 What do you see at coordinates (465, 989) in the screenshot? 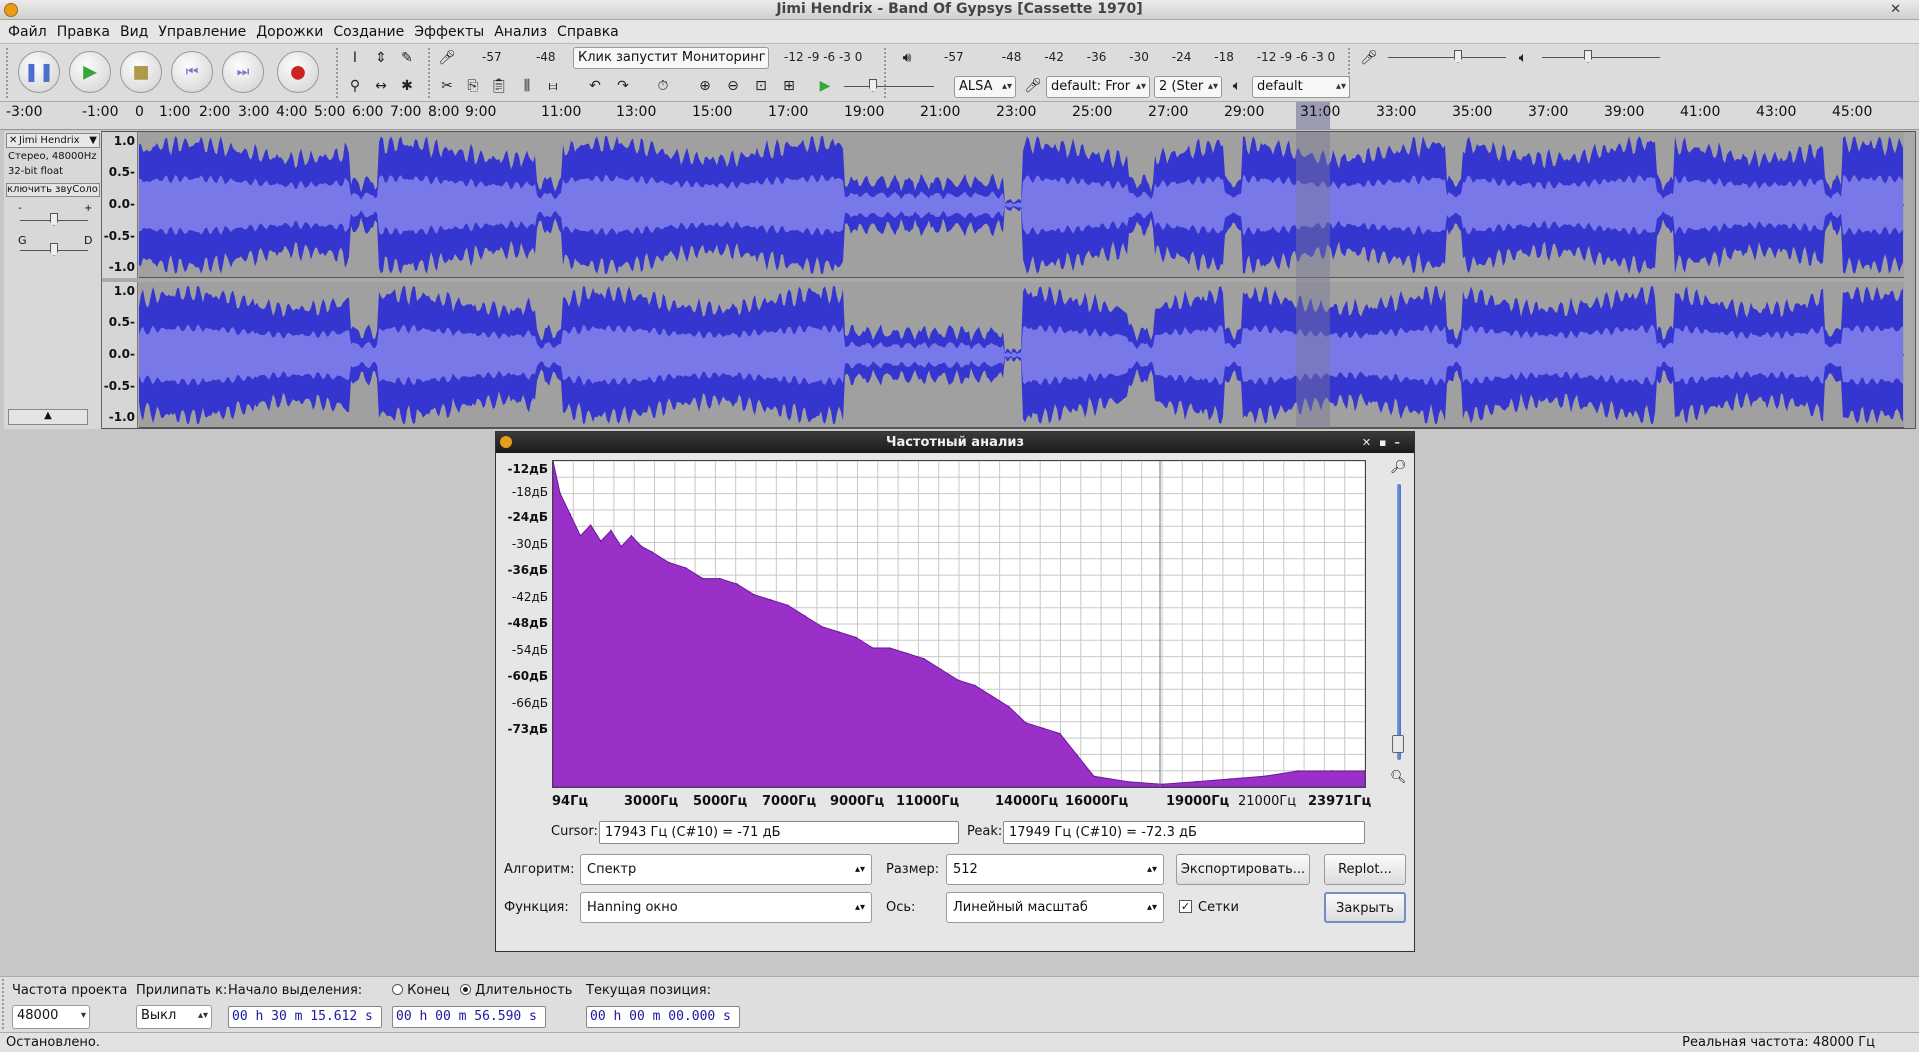
I see `length-radio` at bounding box center [465, 989].